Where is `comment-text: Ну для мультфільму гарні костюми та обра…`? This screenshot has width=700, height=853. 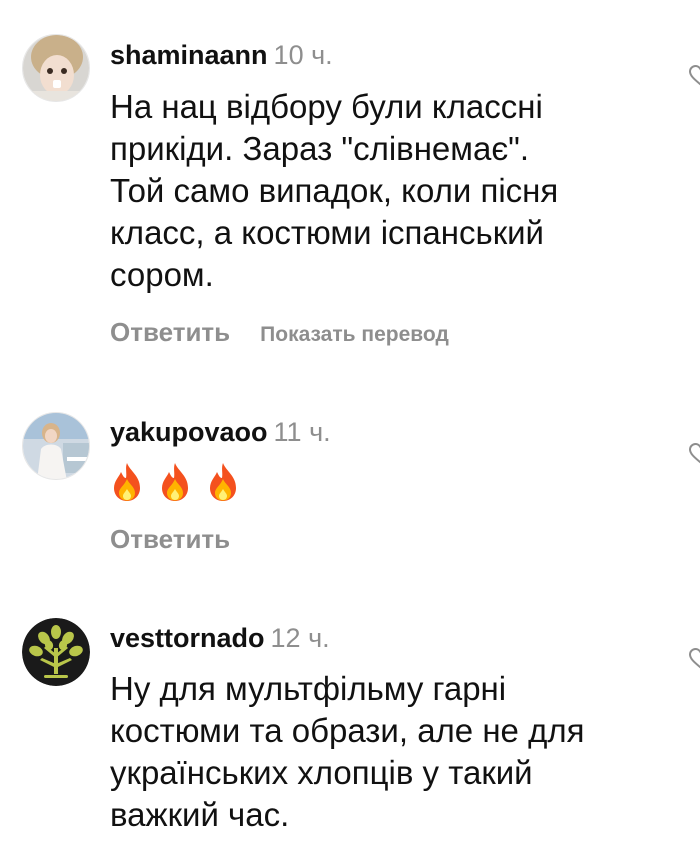 comment-text: Ну для мультфільму гарні костюми та обра… is located at coordinates (347, 751).